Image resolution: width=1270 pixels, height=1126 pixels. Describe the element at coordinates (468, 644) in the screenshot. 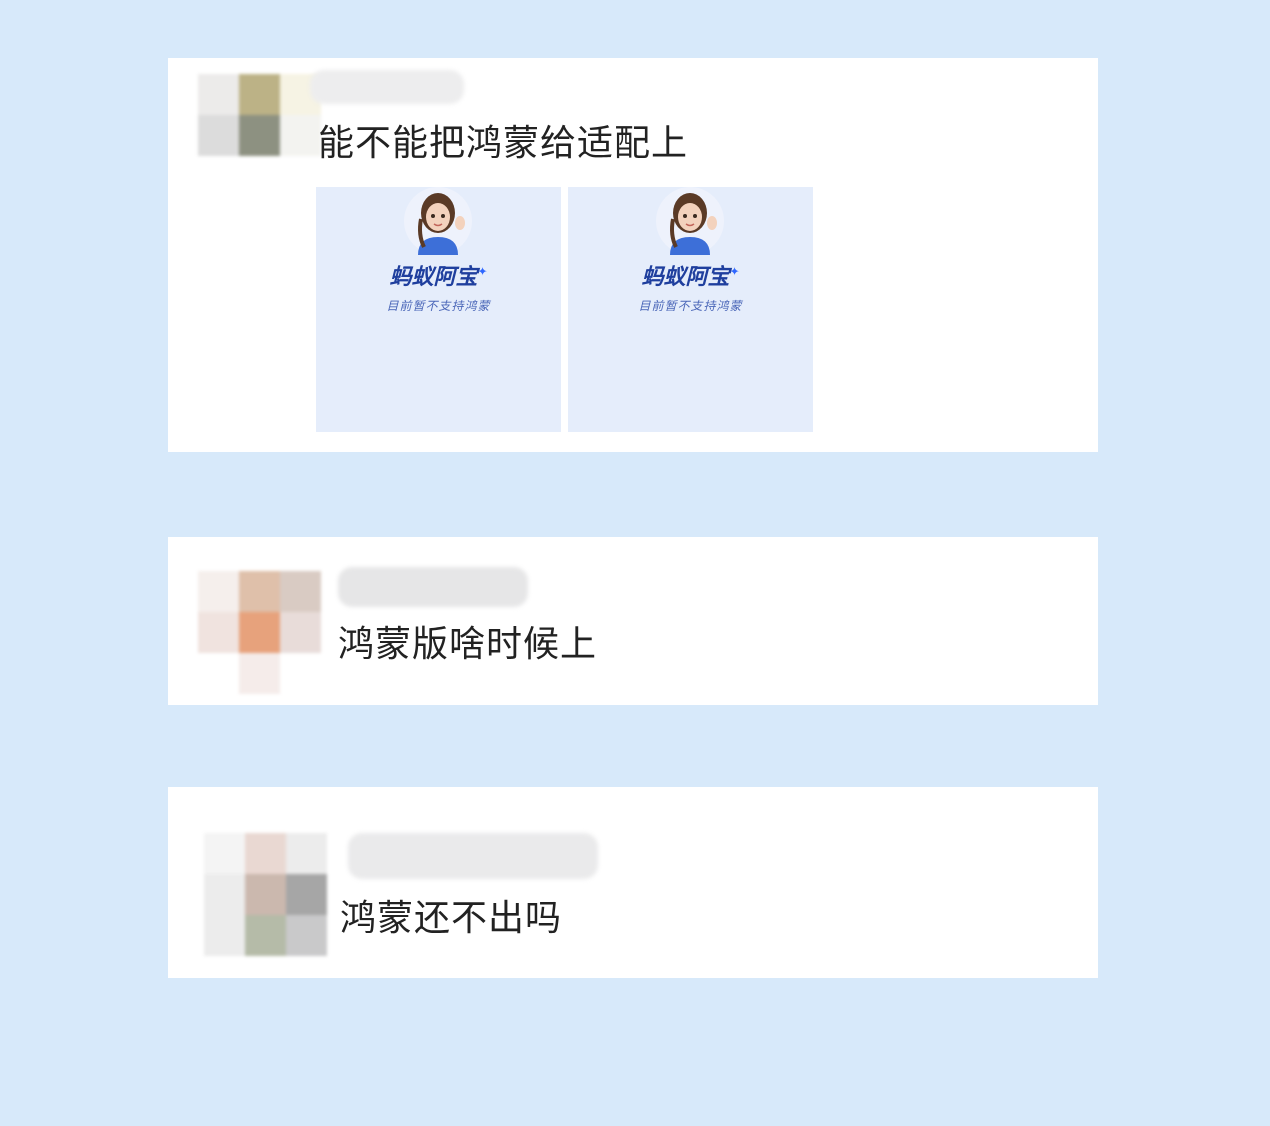

I see `comment-text: 鸿蒙版啥时候上` at that location.